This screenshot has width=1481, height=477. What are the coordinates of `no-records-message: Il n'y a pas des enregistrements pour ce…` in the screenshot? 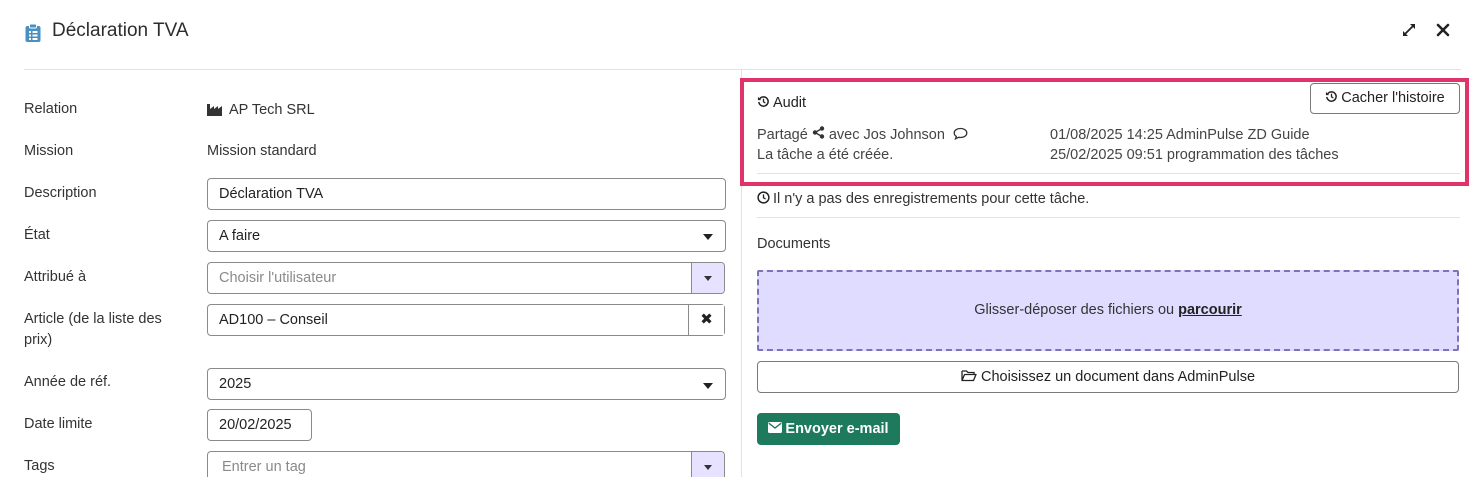 It's located at (923, 199).